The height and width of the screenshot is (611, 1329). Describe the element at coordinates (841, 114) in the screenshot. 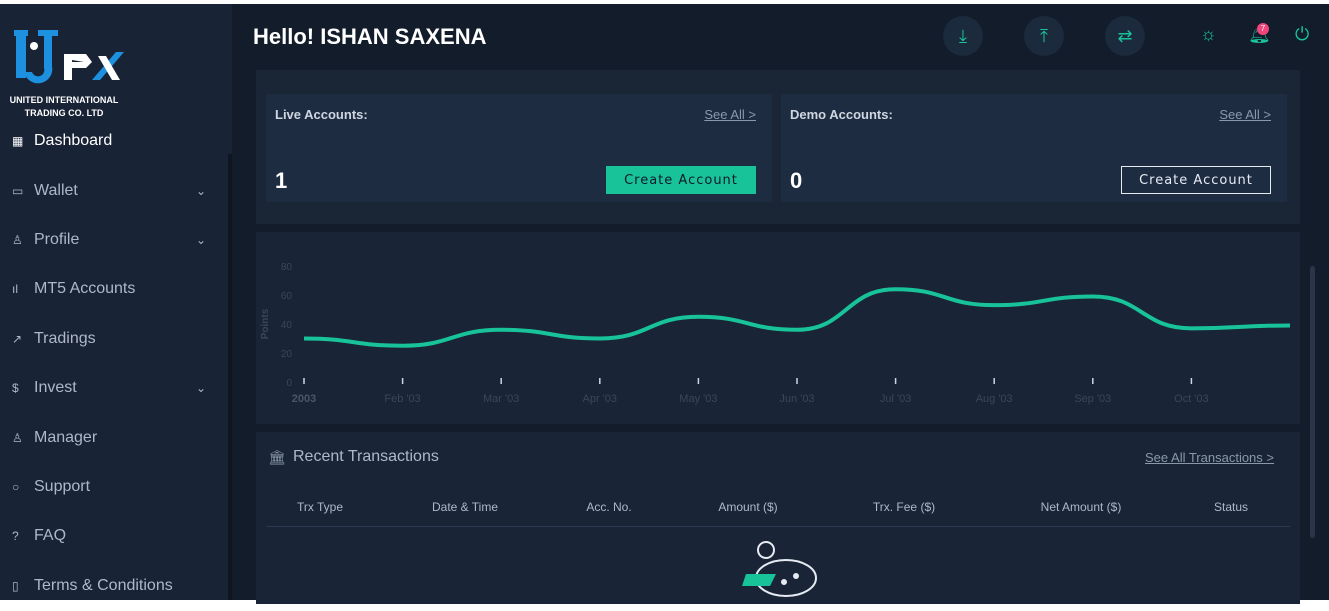

I see `demo-accounts-label: Demo Accounts:` at that location.